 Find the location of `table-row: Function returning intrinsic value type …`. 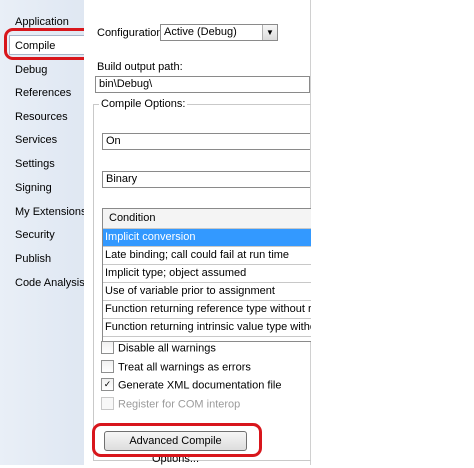

table-row: Function returning intrinsic value type … is located at coordinates (207, 328).